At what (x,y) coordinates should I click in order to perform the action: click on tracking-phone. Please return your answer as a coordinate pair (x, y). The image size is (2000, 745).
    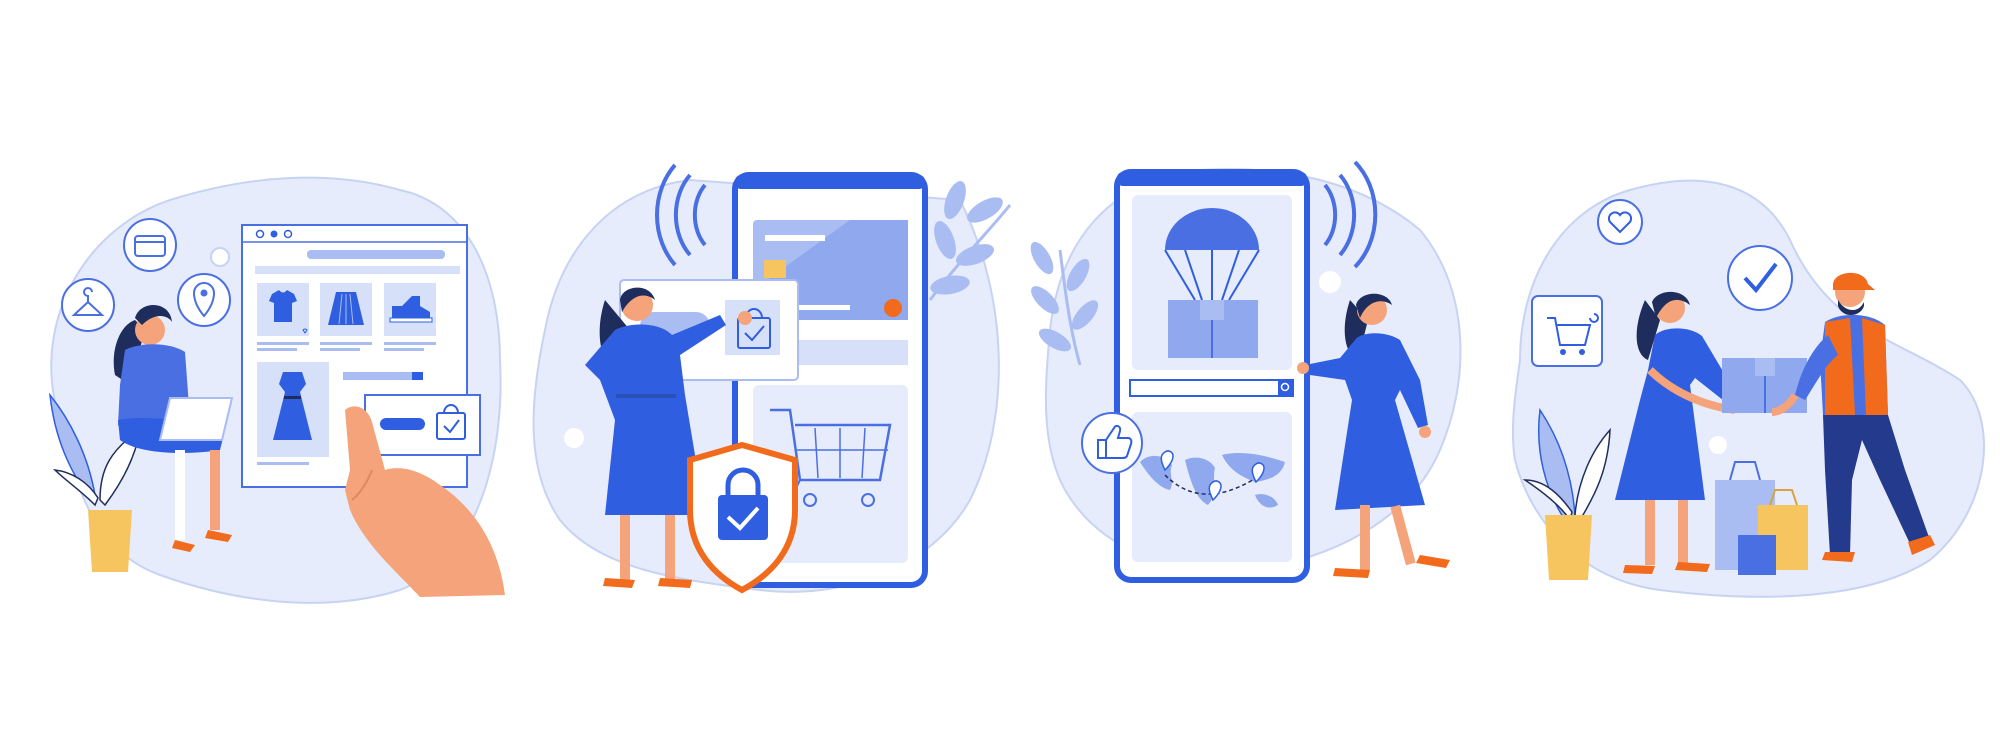
    Looking at the image, I should click on (1212, 376).